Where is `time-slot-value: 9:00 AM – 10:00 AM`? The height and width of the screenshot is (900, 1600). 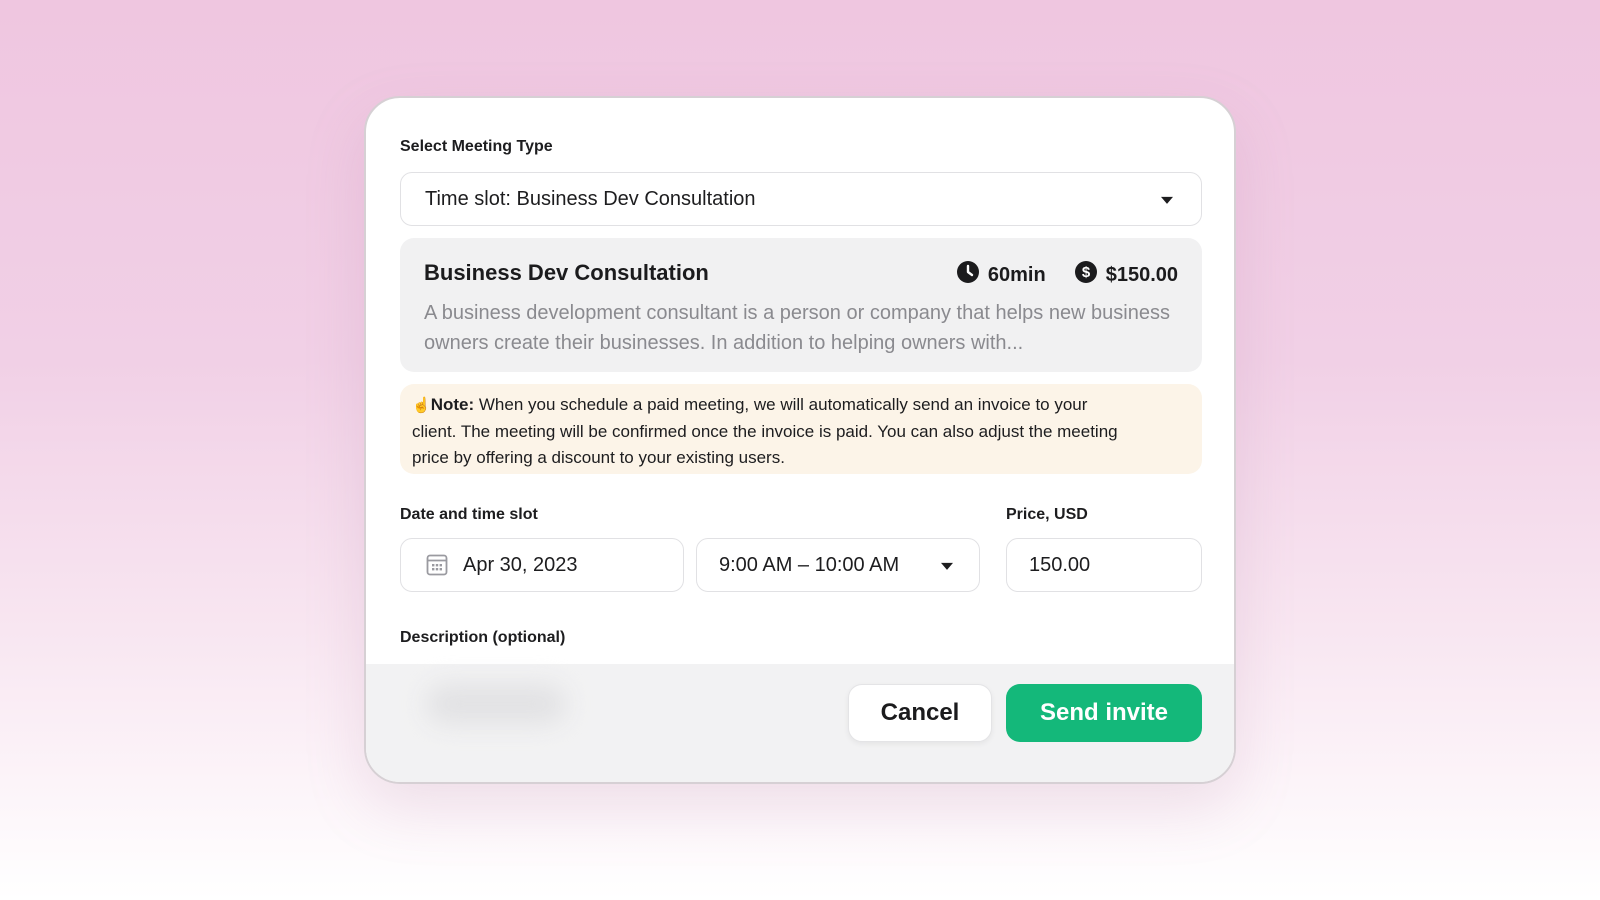
time-slot-value: 9:00 AM – 10:00 AM is located at coordinates (809, 564).